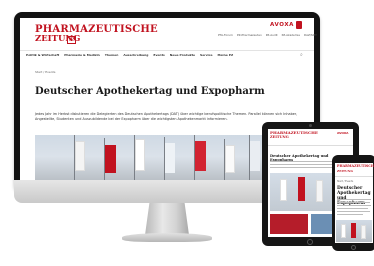  Describe the element at coordinates (182, 55) in the screenshot. I see `nav-item: Neue Produkte` at that location.